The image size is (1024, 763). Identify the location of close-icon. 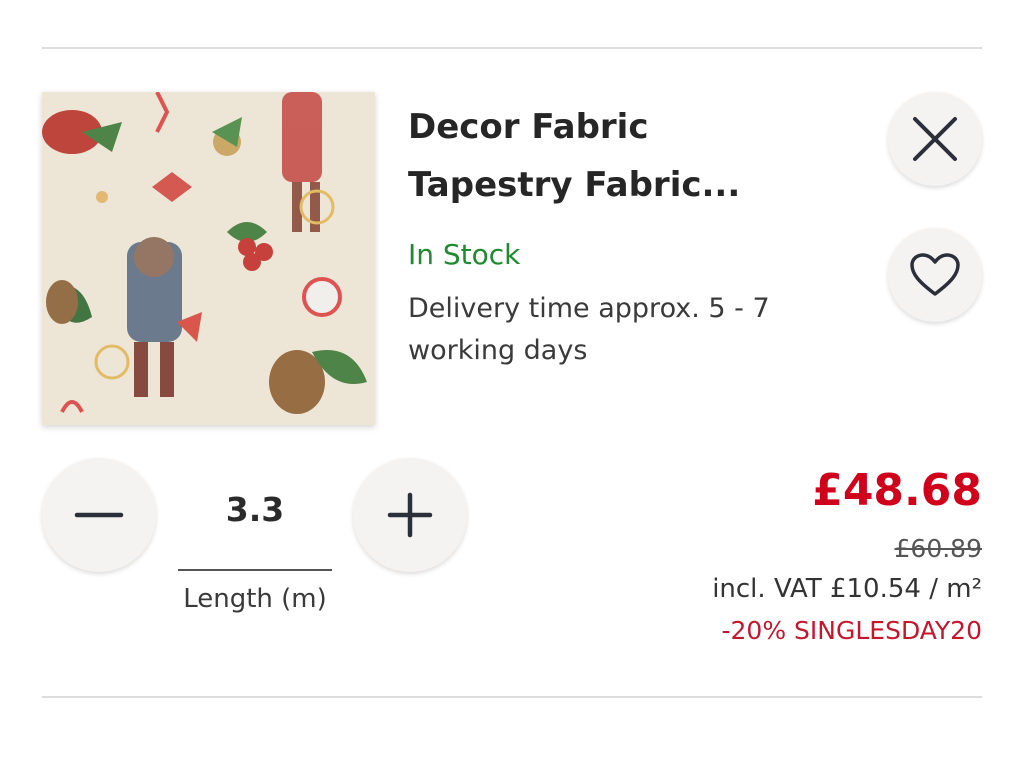
(935, 139).